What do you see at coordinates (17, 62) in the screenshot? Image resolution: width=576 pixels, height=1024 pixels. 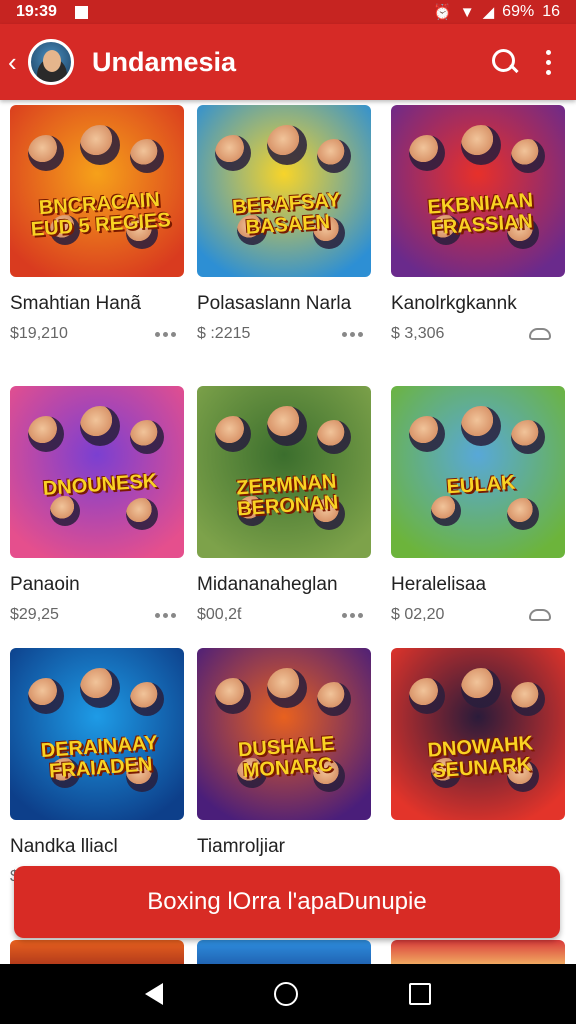 I see `back-arrow-icon: ‹` at bounding box center [17, 62].